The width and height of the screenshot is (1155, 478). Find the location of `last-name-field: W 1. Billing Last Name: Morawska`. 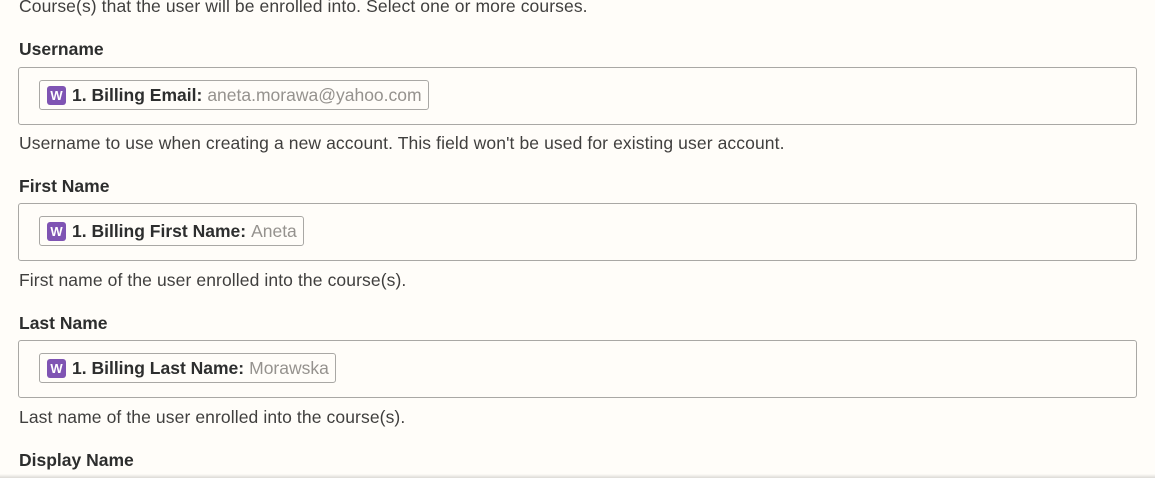

last-name-field: W 1. Billing Last Name: Morawska is located at coordinates (577, 369).